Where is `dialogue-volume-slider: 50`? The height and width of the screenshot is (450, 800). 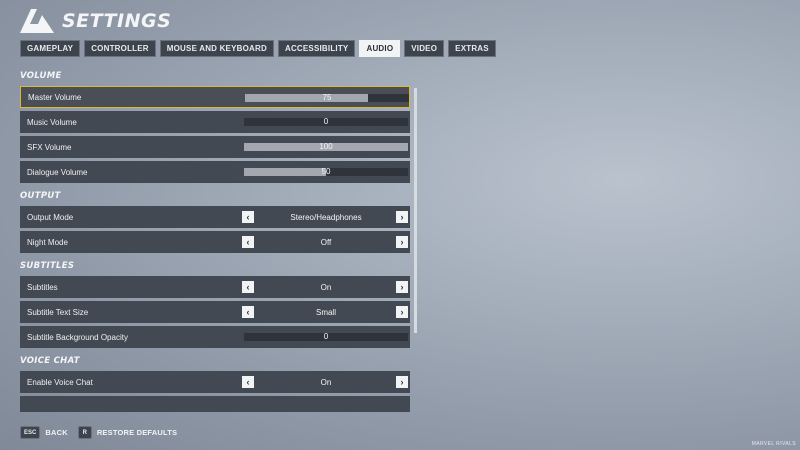 dialogue-volume-slider: 50 is located at coordinates (326, 171).